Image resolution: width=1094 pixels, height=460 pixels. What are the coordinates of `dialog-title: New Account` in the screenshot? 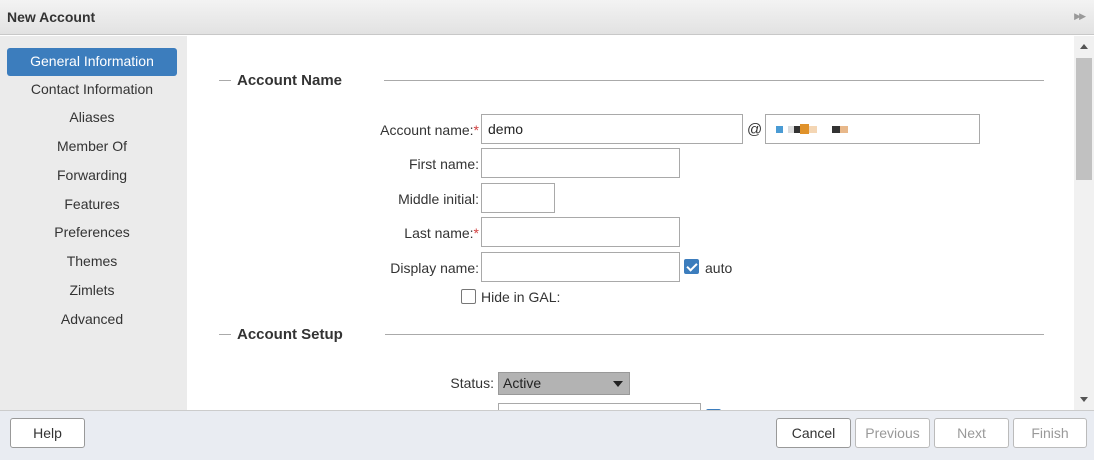 It's located at (51, 17).